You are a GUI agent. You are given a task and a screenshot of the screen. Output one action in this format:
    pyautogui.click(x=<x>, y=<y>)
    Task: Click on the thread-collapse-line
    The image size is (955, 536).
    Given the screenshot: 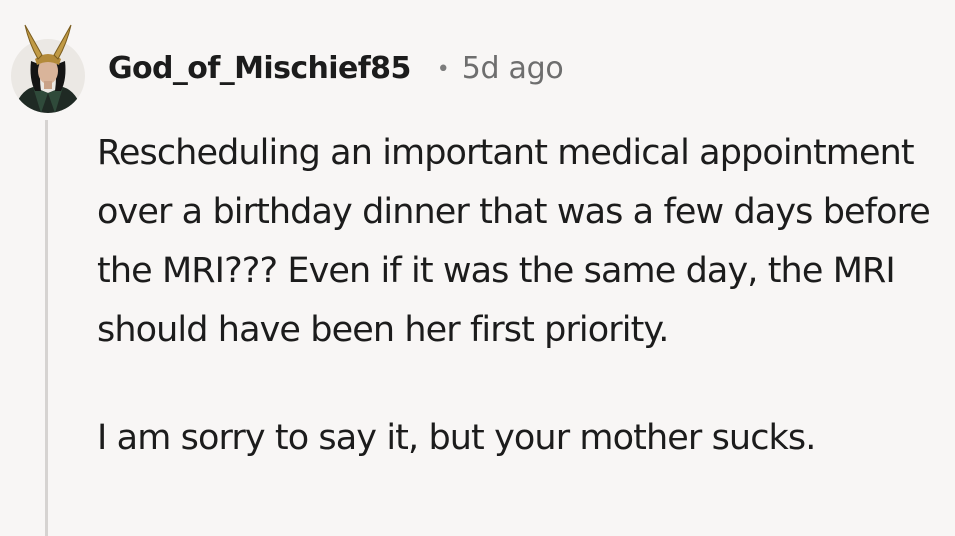 What is the action you would take?
    pyautogui.click(x=46, y=328)
    